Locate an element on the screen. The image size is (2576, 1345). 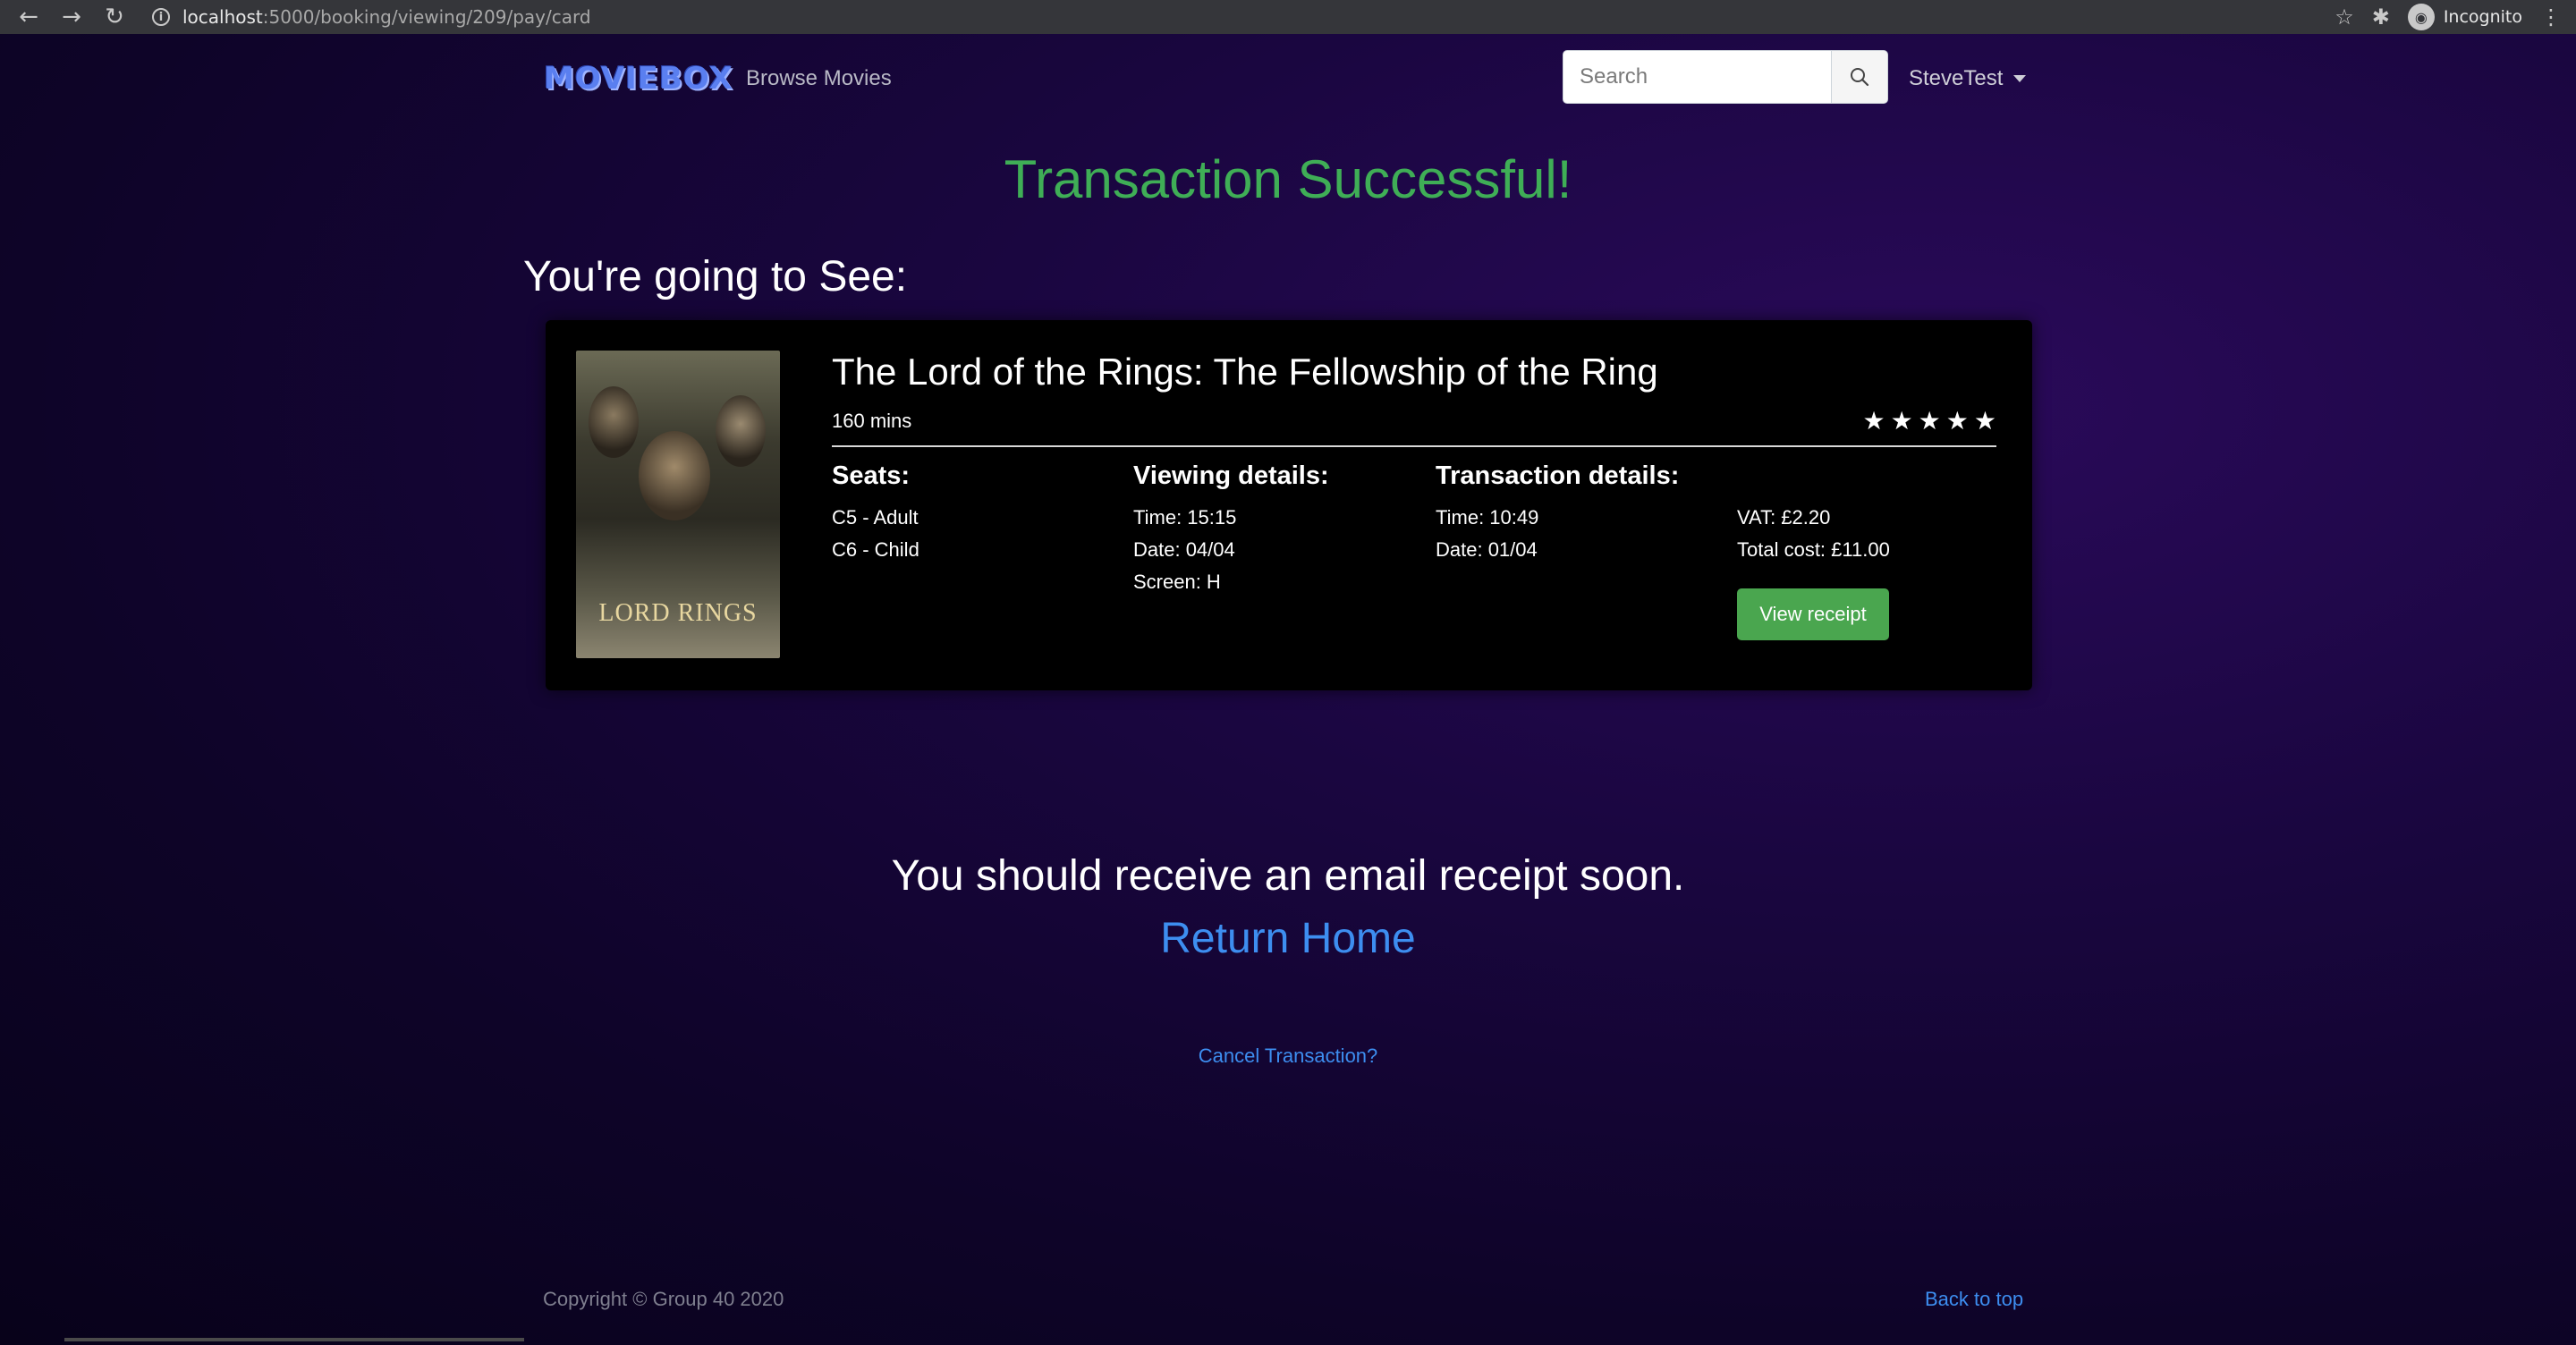
back-to-top-link: Back to top is located at coordinates (1974, 1299).